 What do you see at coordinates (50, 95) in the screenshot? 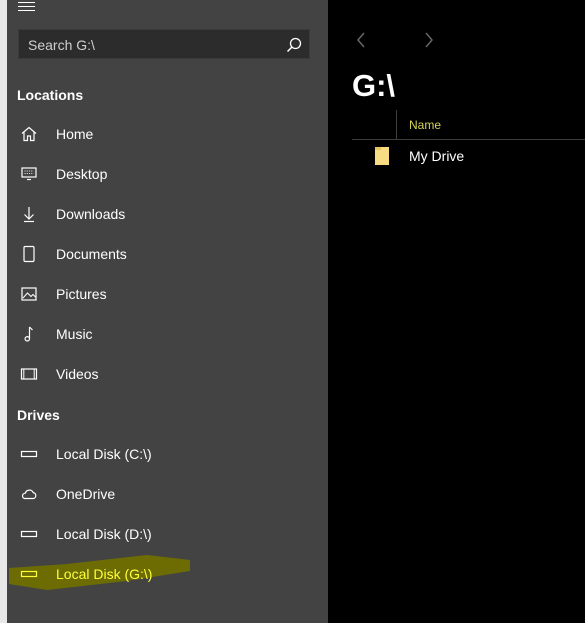
I see `locations-header: Locations` at bounding box center [50, 95].